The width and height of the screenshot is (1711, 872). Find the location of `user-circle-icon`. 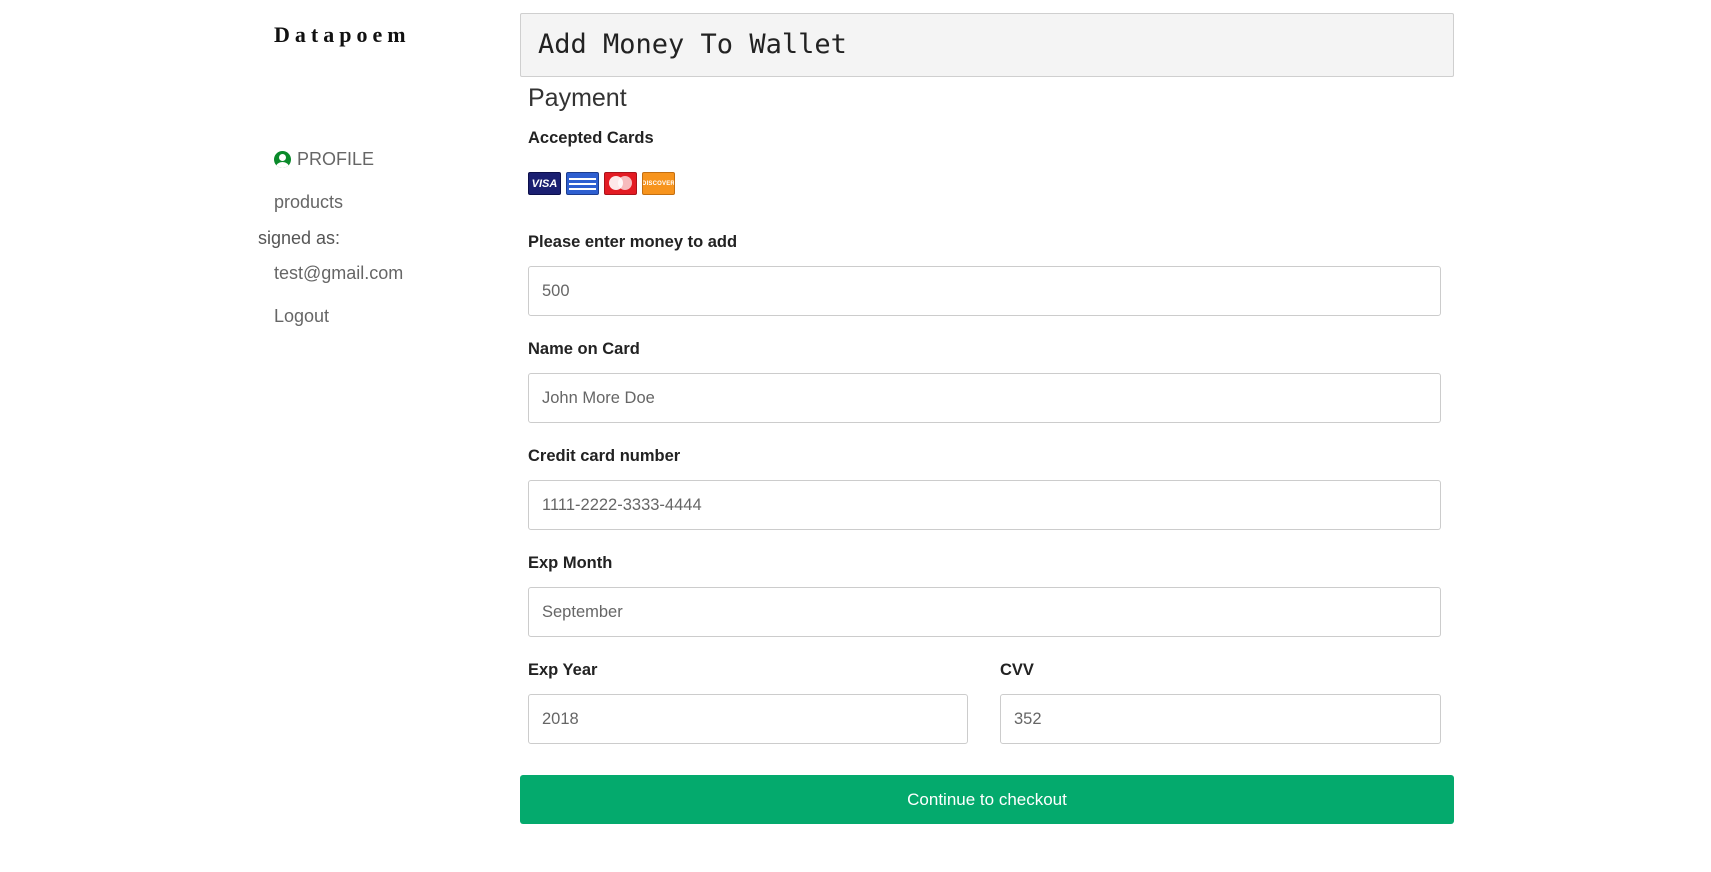

user-circle-icon is located at coordinates (282, 159).